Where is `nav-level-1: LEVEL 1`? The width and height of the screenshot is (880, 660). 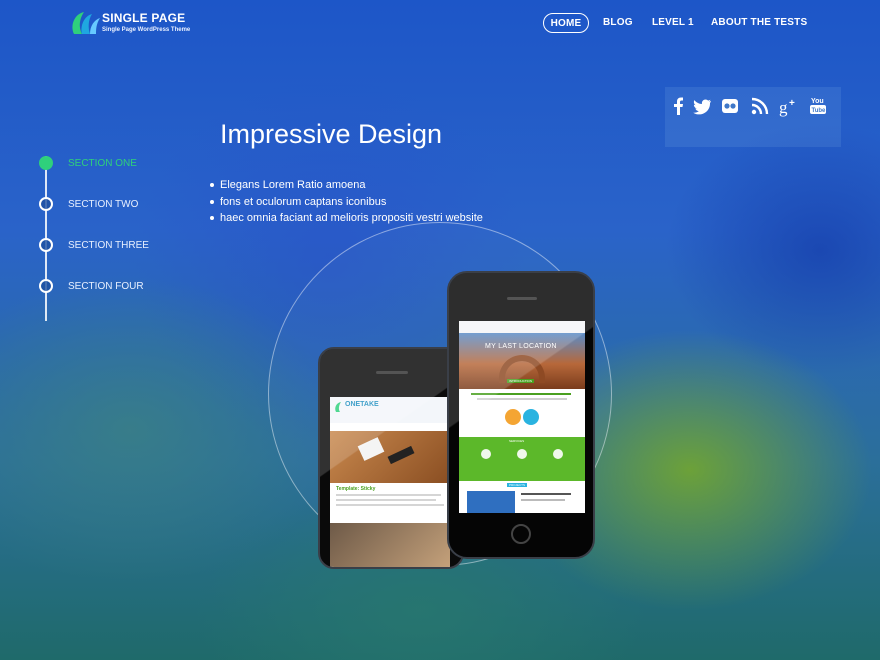 nav-level-1: LEVEL 1 is located at coordinates (673, 23).